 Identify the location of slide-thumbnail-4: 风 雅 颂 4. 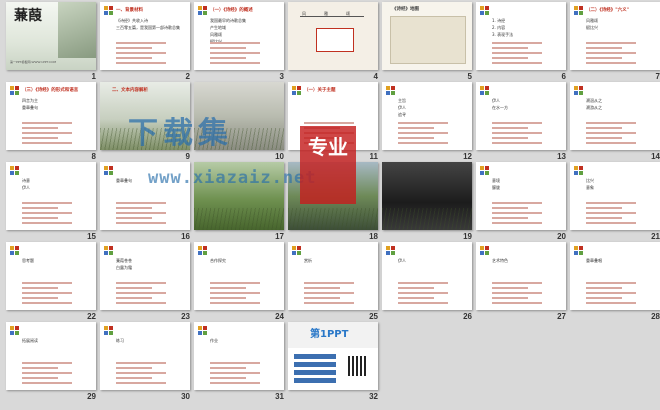
(335, 42).